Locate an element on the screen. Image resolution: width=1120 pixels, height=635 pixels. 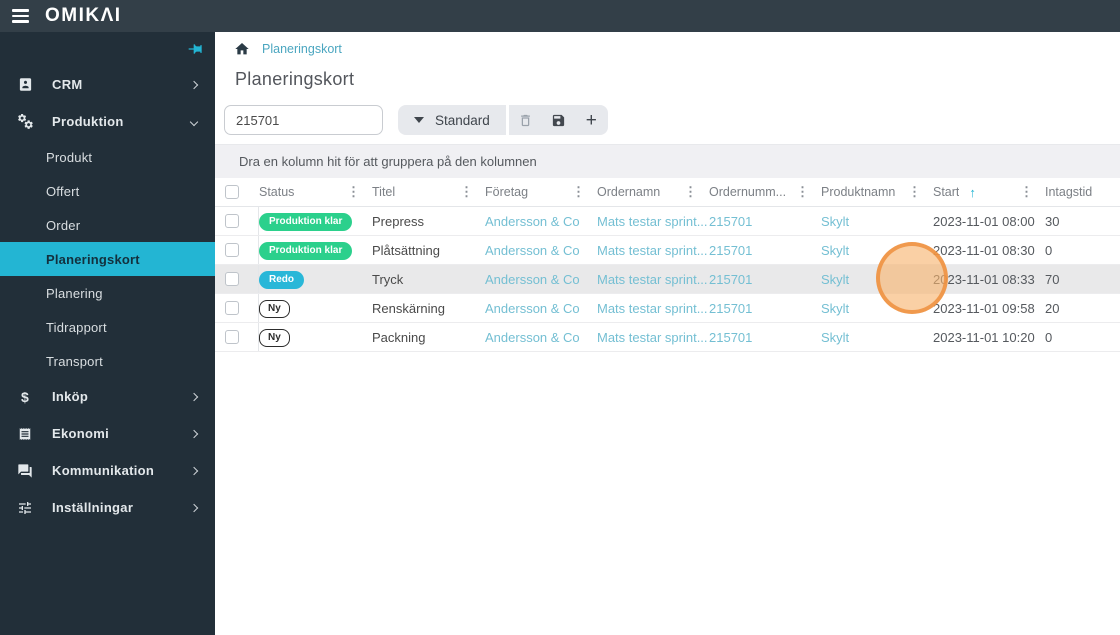
sidebar-item-kommunikation: Kommunikation is located at coordinates (107, 470).